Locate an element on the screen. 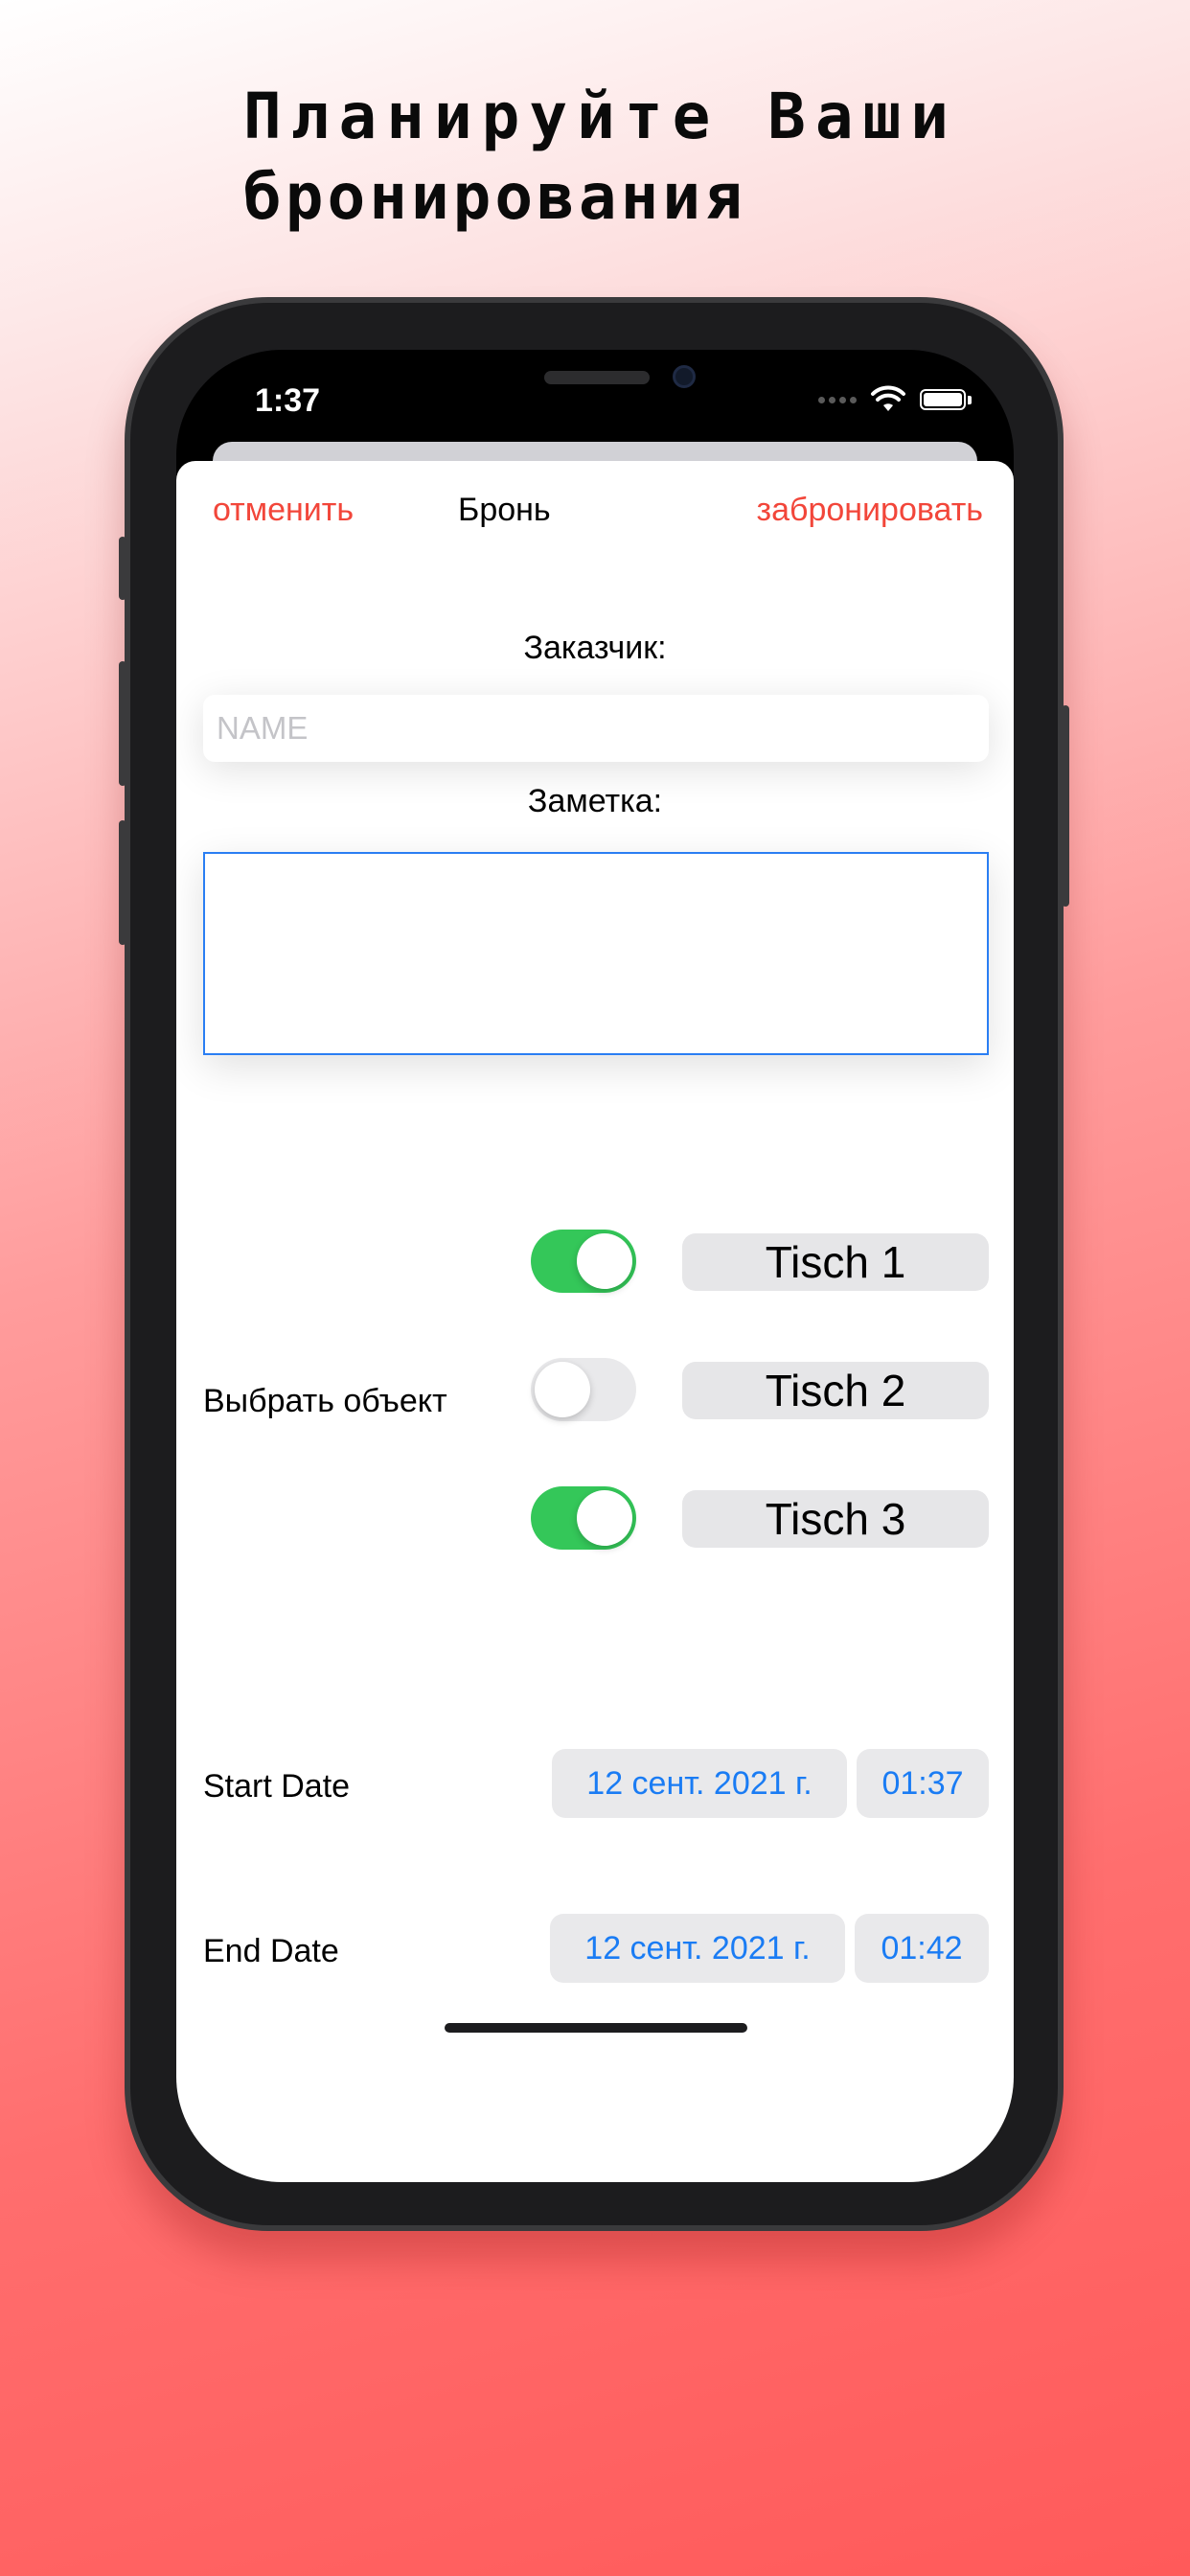 The width and height of the screenshot is (1190, 2576). table-chip-1: Tisch 1 is located at coordinates (836, 1262).